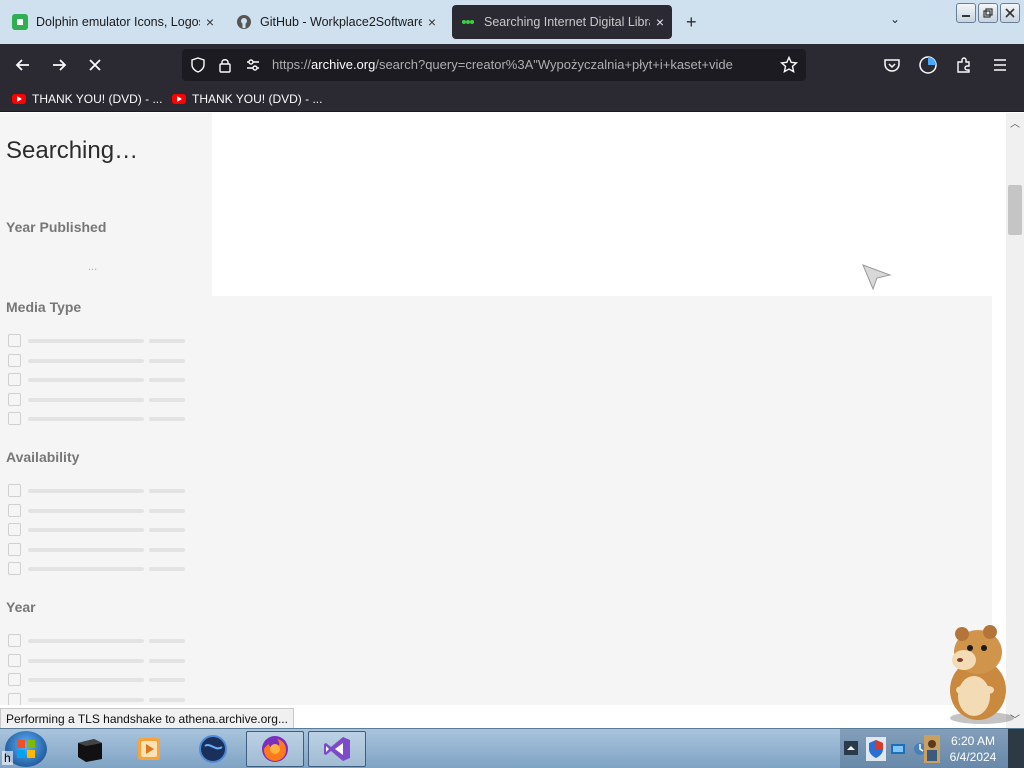 The image size is (1024, 768). What do you see at coordinates (43, 457) in the screenshot?
I see `facet-availability-title: Availability` at bounding box center [43, 457].